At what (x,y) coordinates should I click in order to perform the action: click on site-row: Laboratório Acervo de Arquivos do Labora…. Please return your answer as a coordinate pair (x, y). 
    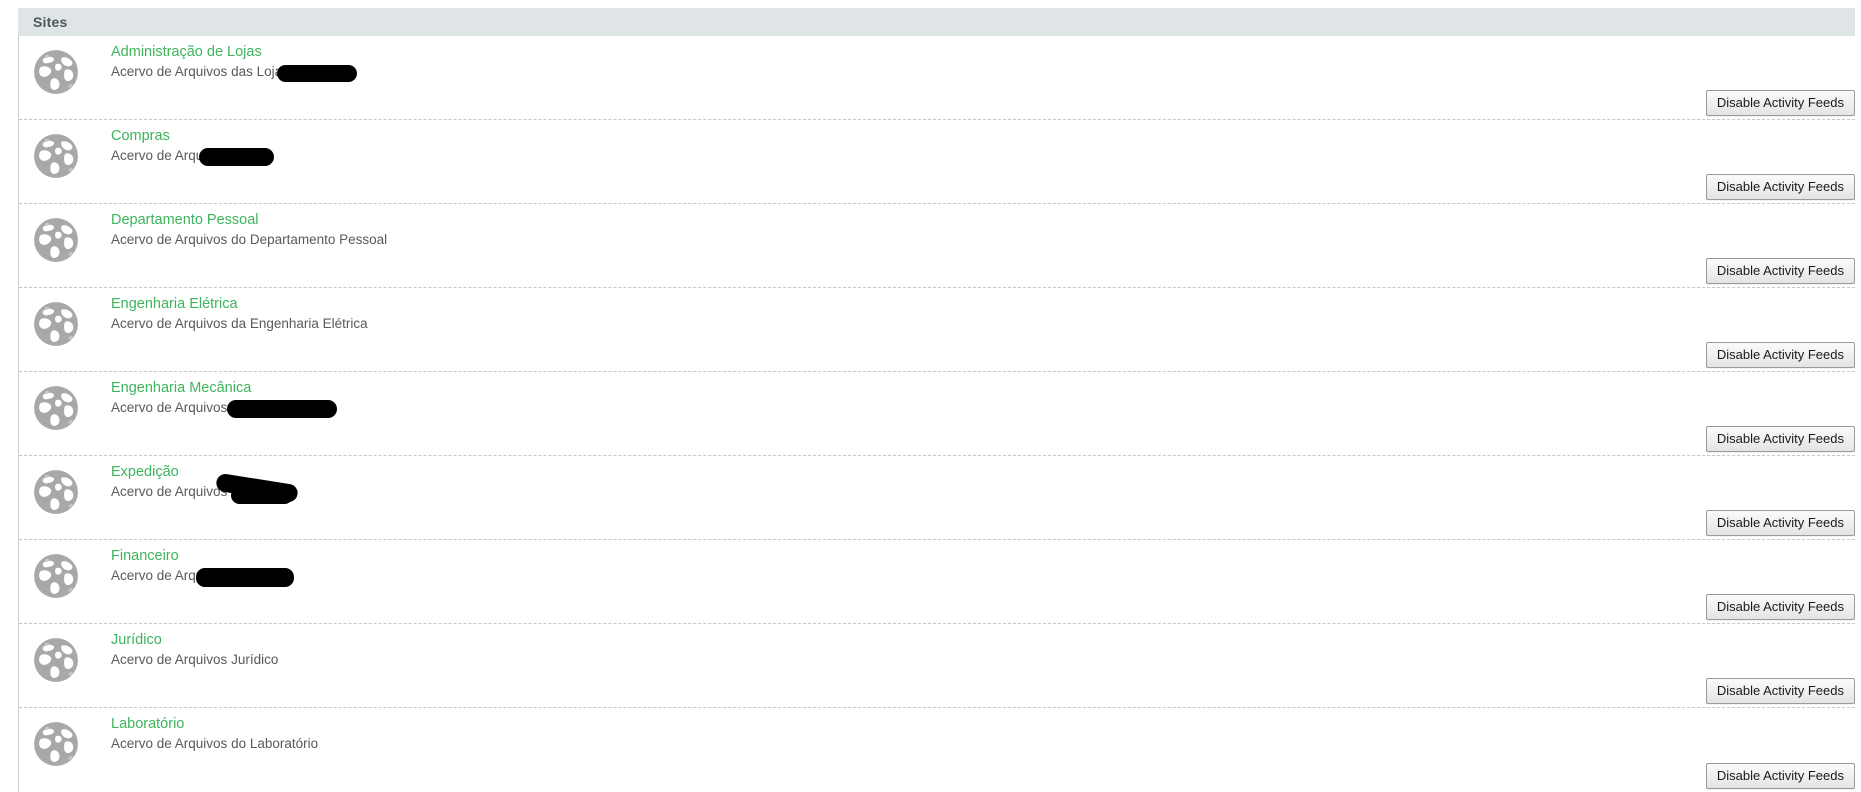
    Looking at the image, I should click on (937, 750).